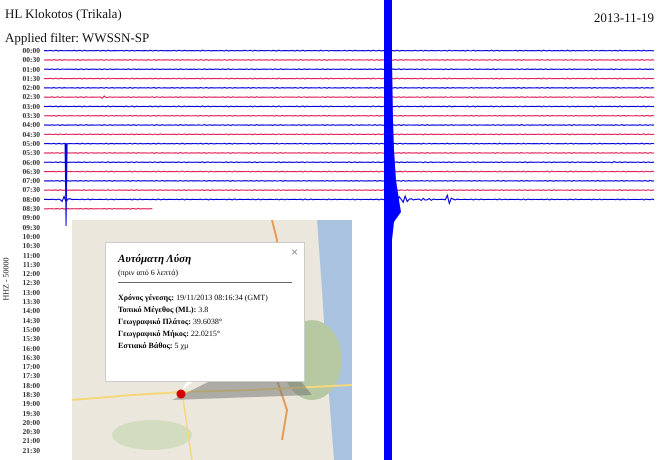 This screenshot has height=460, width=660. I want to click on station-title: HL Klokotos (Trikala), so click(64, 14).